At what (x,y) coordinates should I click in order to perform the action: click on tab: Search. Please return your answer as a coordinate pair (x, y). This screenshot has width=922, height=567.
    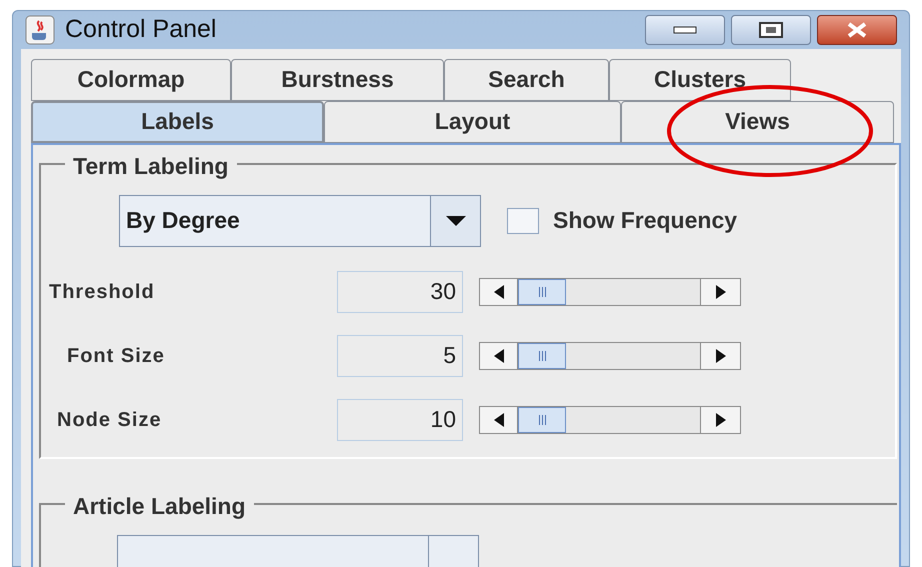
    Looking at the image, I should click on (526, 79).